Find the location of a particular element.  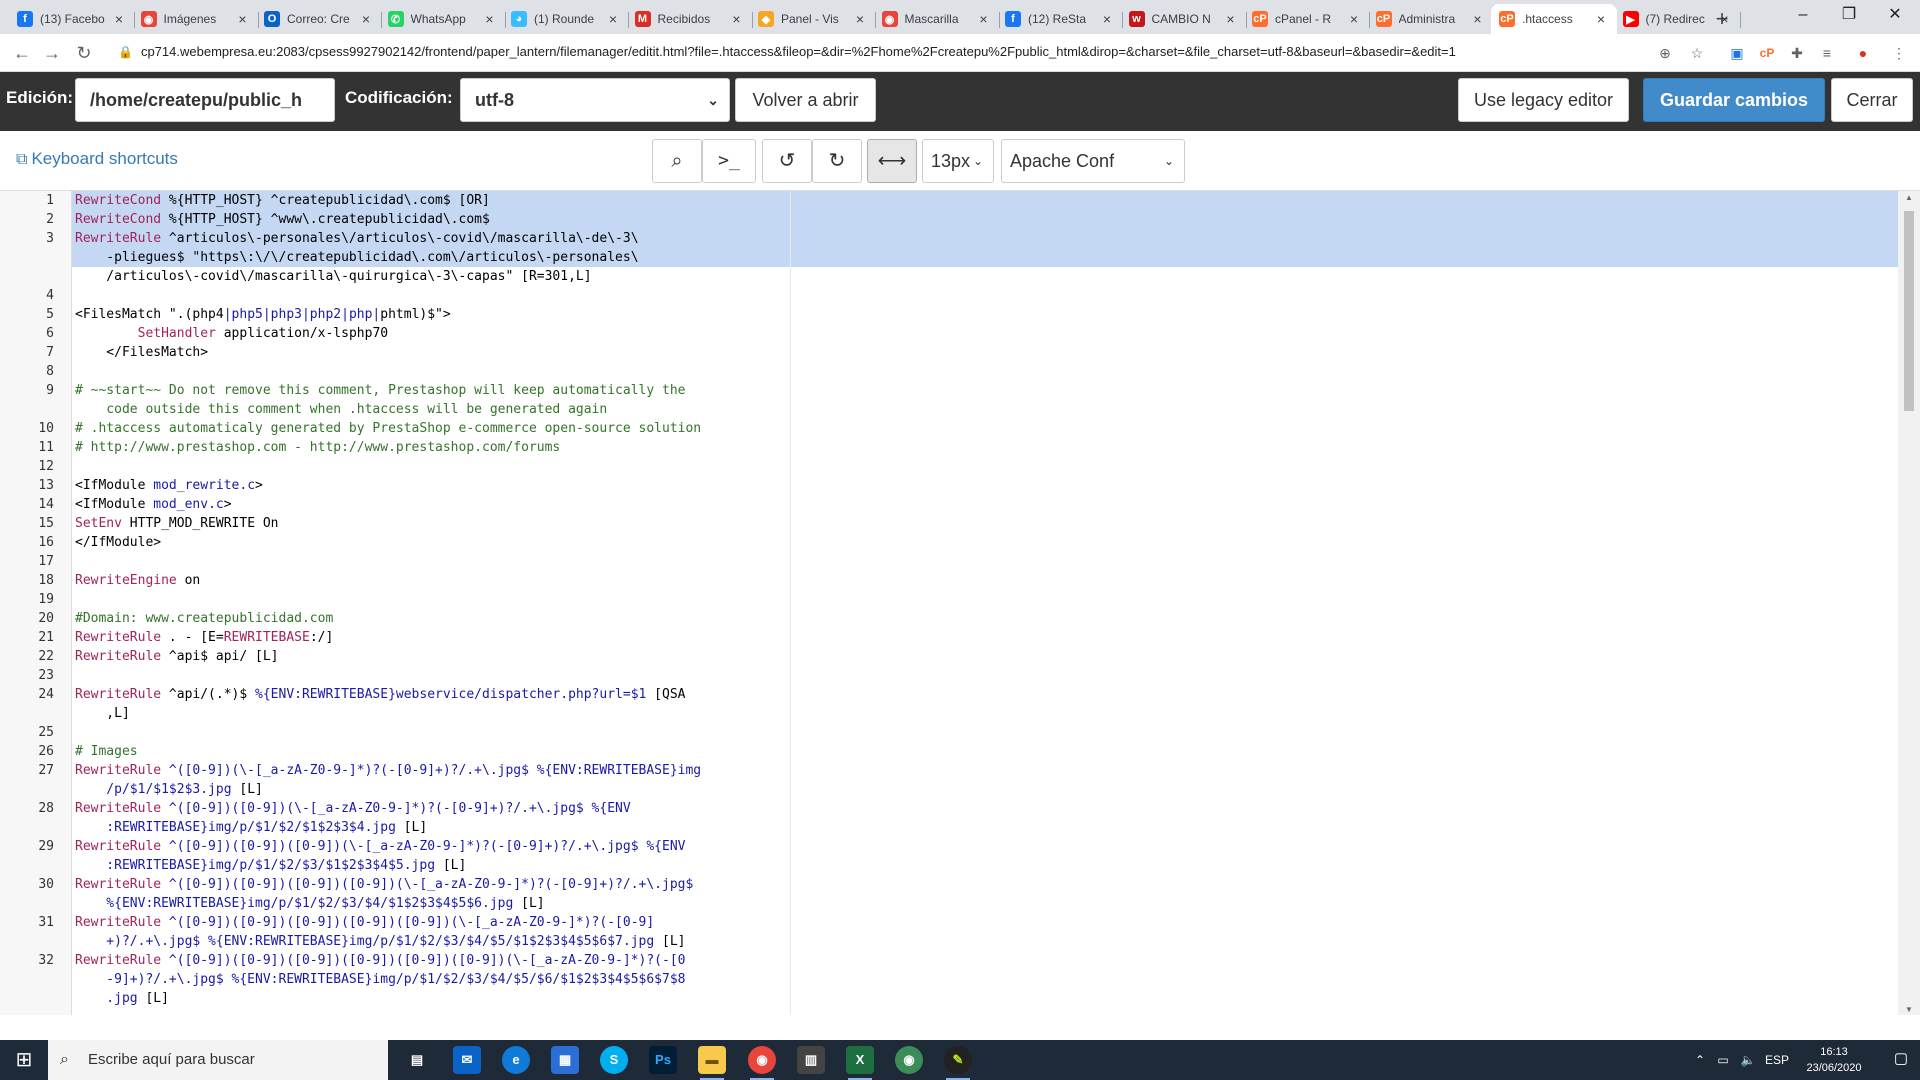

edge-icon: e is located at coordinates (516, 1060).